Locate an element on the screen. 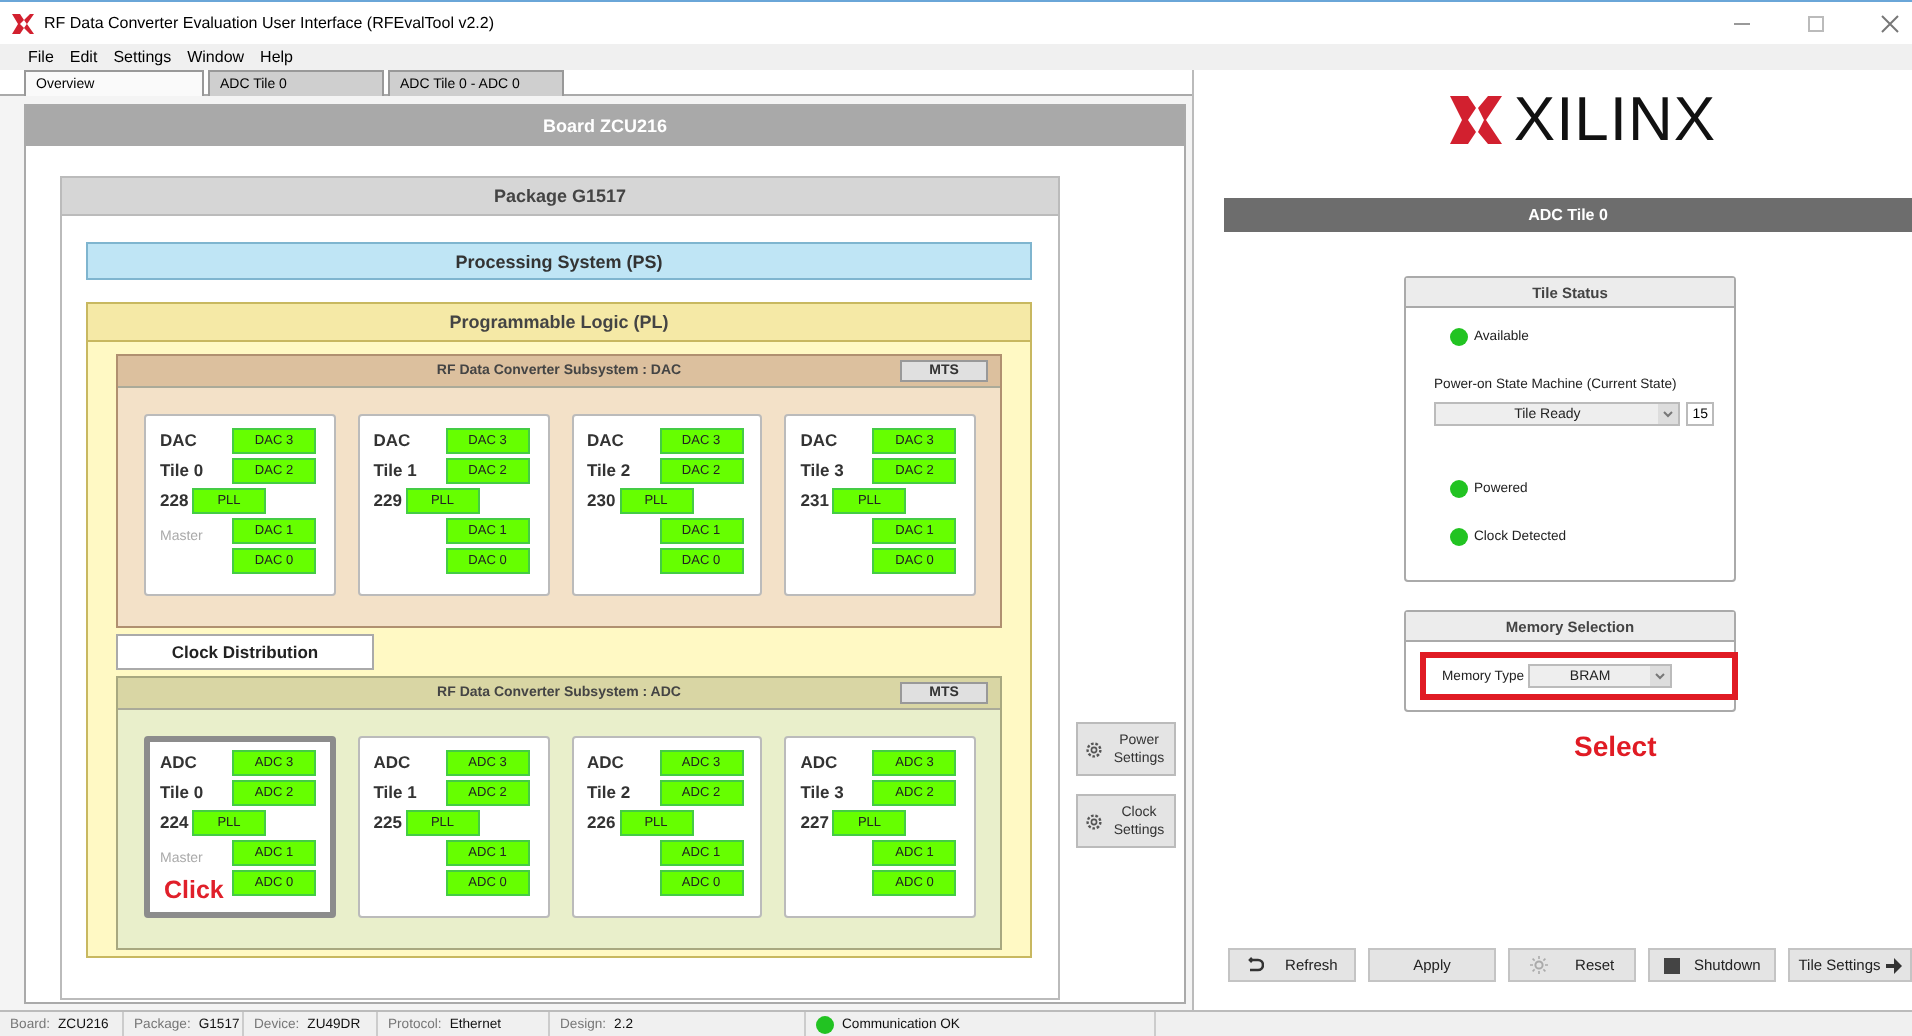 The width and height of the screenshot is (1912, 1036). tile-number: 227 is located at coordinates (814, 823).